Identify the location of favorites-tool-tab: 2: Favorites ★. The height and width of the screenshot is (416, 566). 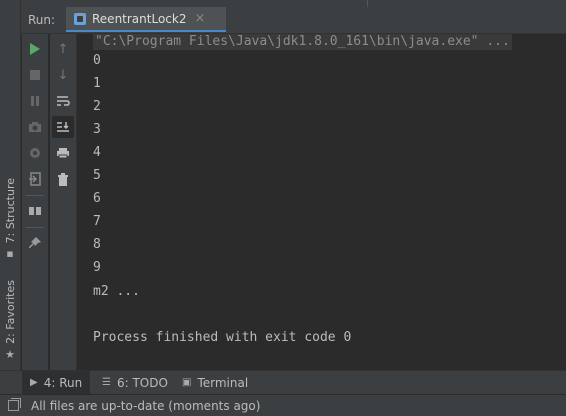
(10, 320).